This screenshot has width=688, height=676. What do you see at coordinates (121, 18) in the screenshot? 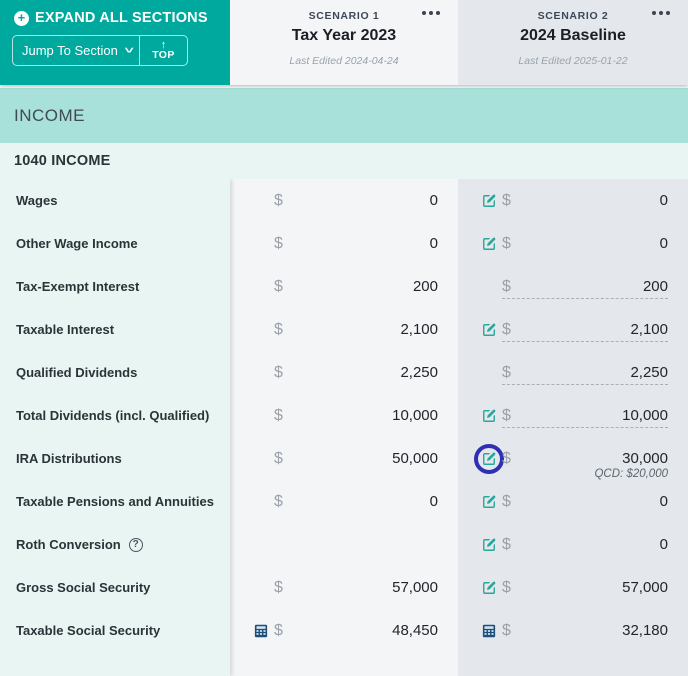
I see `expand-all-sections-label: EXPAND ALL SECTIONS` at bounding box center [121, 18].